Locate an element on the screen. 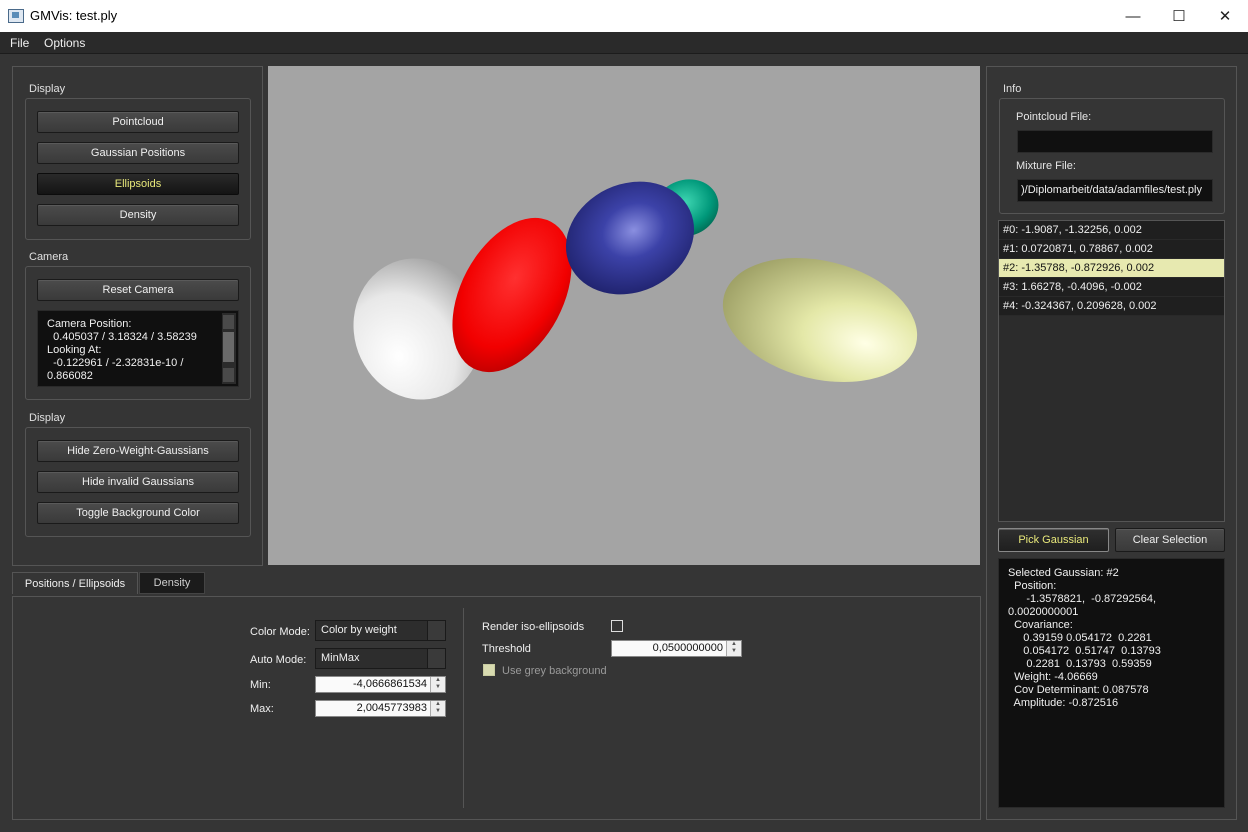 The width and height of the screenshot is (1248, 832). color-mode-label: Color Mode: is located at coordinates (280, 632).